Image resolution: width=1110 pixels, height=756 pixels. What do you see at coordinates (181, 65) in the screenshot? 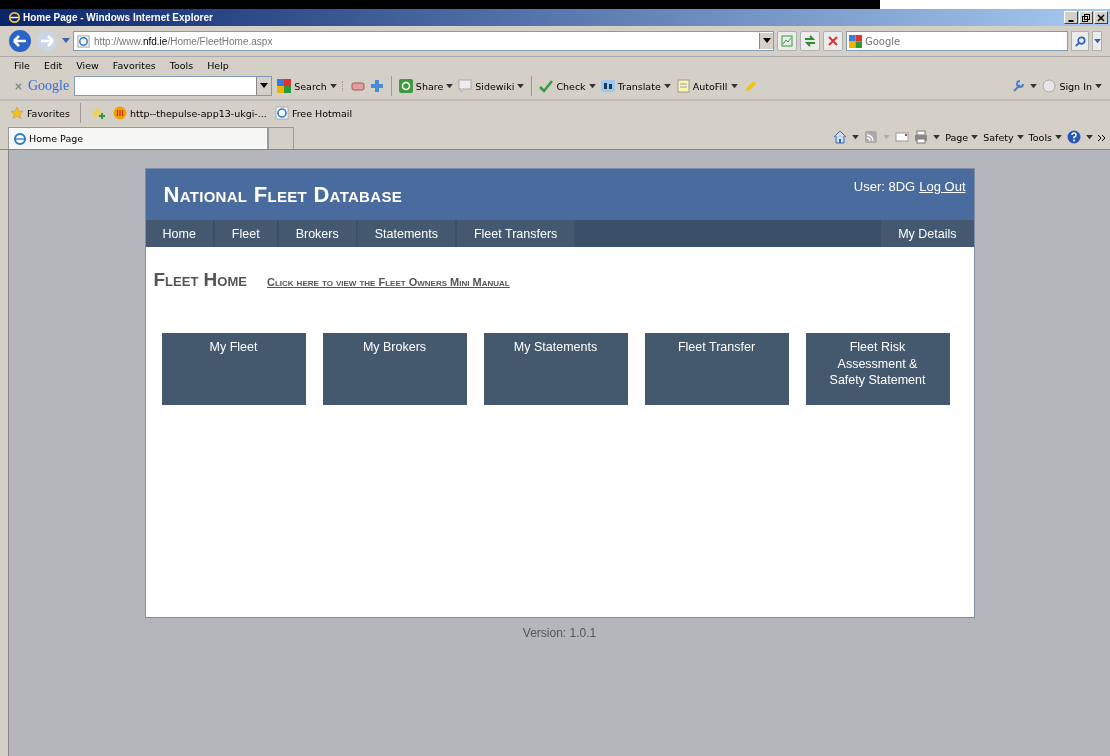
I see `menu-item: Tools` at bounding box center [181, 65].